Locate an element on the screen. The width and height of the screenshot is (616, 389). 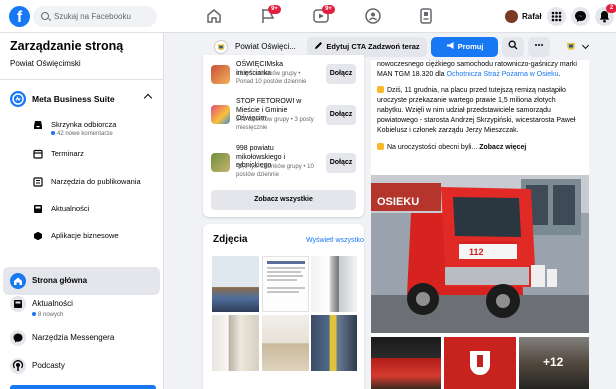
more-options-button is located at coordinates (539, 47).